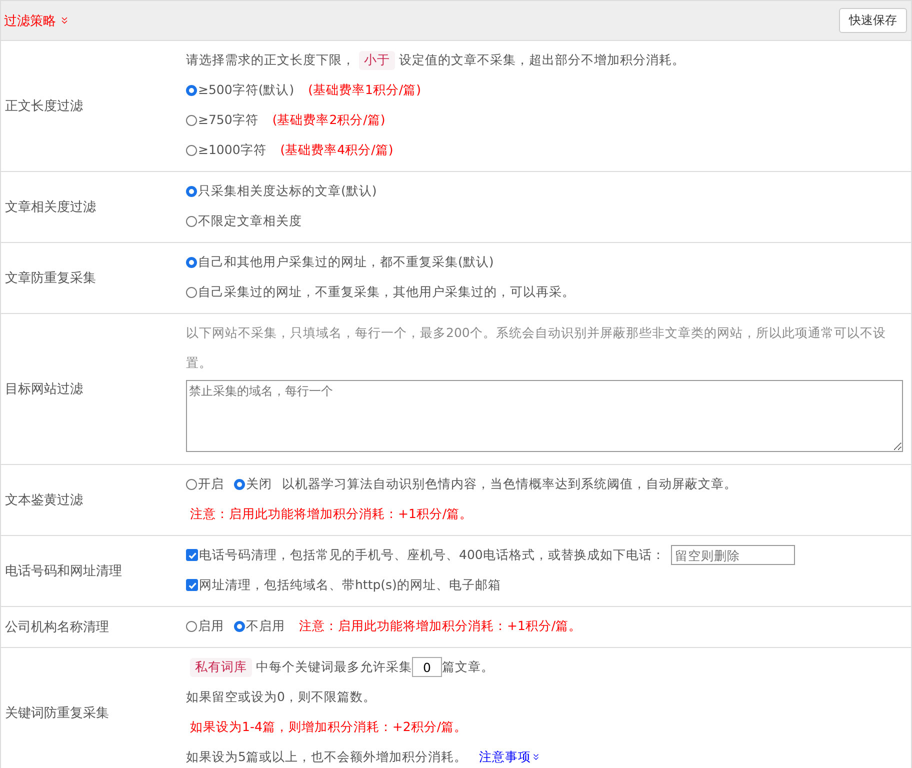  What do you see at coordinates (365, 90) in the screenshot?
I see `warning-text: (基础费率1积分/篇)` at bounding box center [365, 90].